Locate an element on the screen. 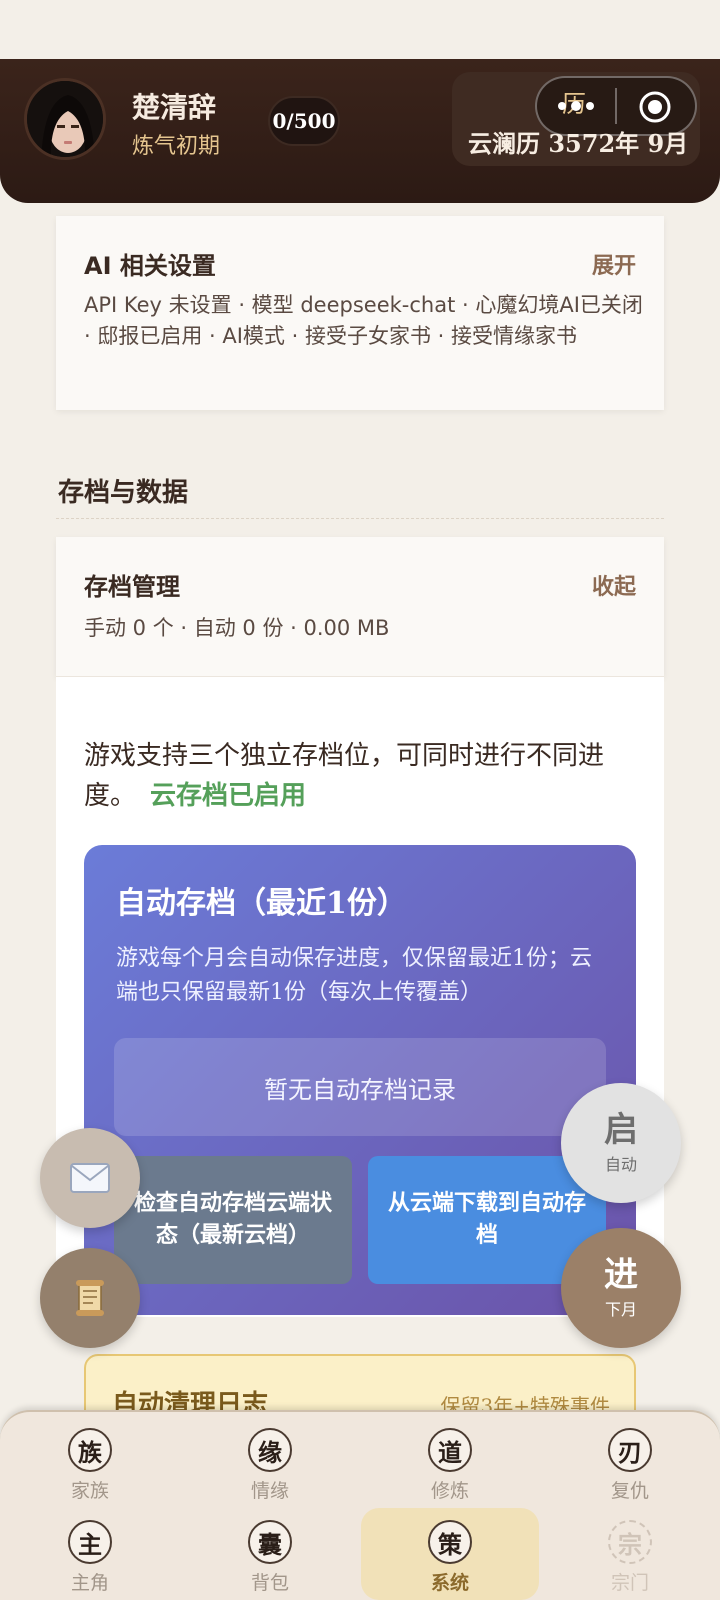  mail-button is located at coordinates (90, 1178).